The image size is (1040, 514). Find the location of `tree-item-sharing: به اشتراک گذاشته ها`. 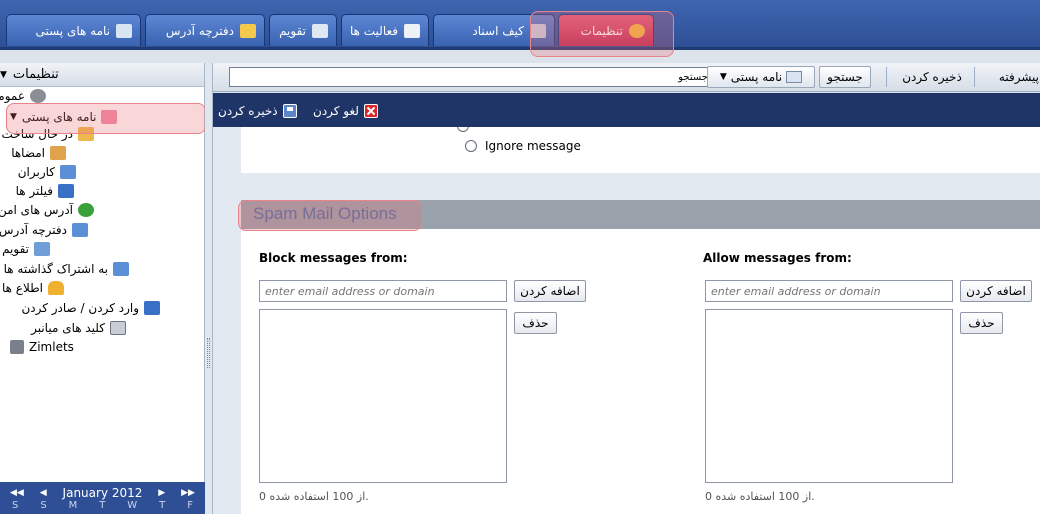

tree-item-sharing: به اشتراک گذاشته ها is located at coordinates (66, 268).